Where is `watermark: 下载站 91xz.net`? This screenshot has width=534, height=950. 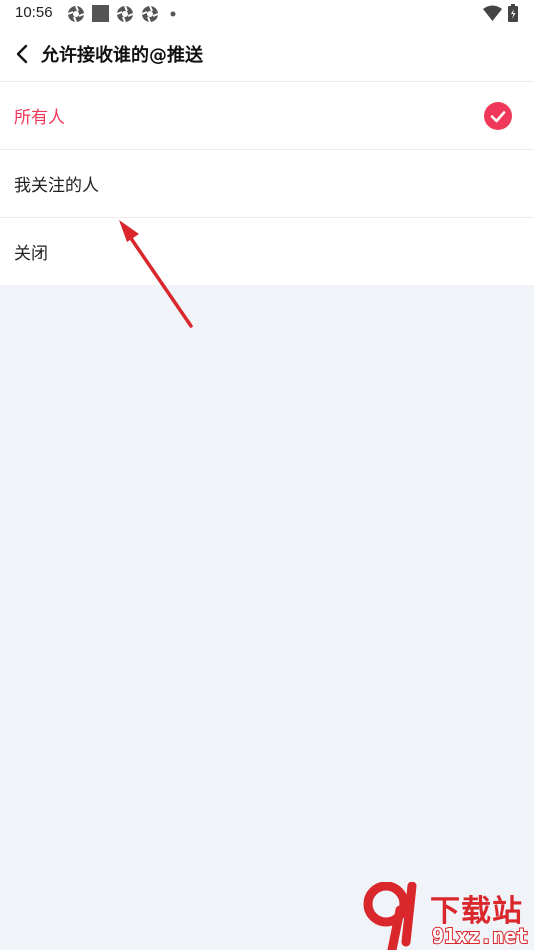
watermark: 下载站 91xz.net is located at coordinates (447, 916).